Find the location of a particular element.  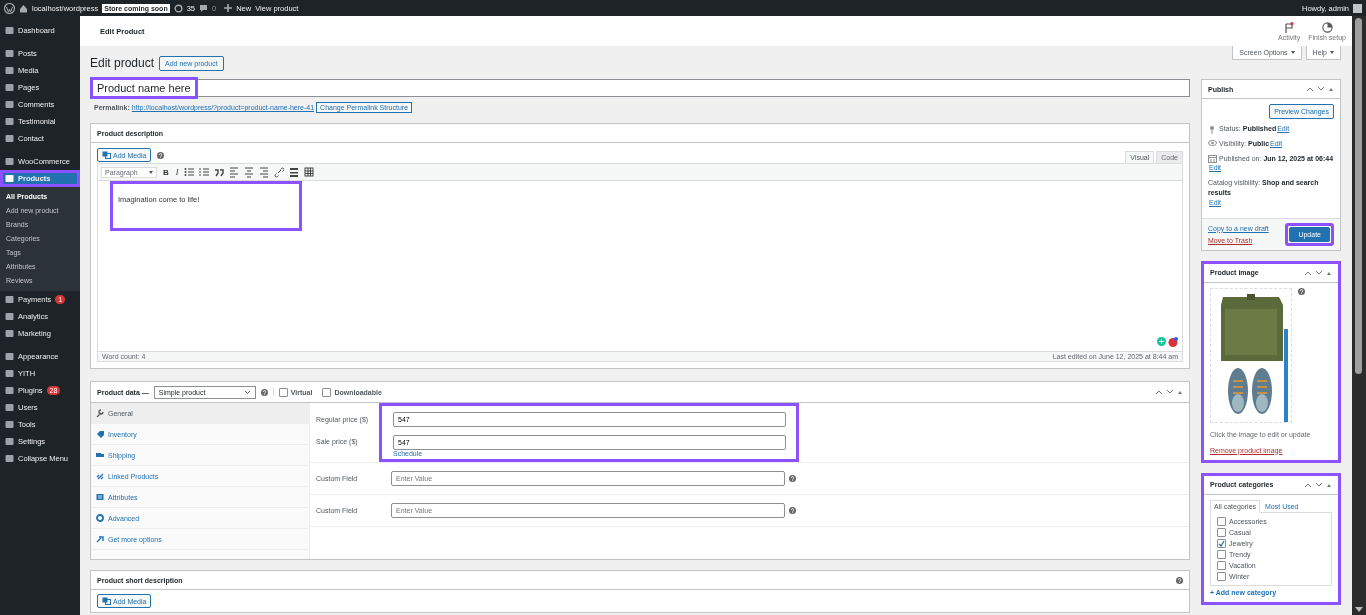

pin-icon is located at coordinates (1212, 129).